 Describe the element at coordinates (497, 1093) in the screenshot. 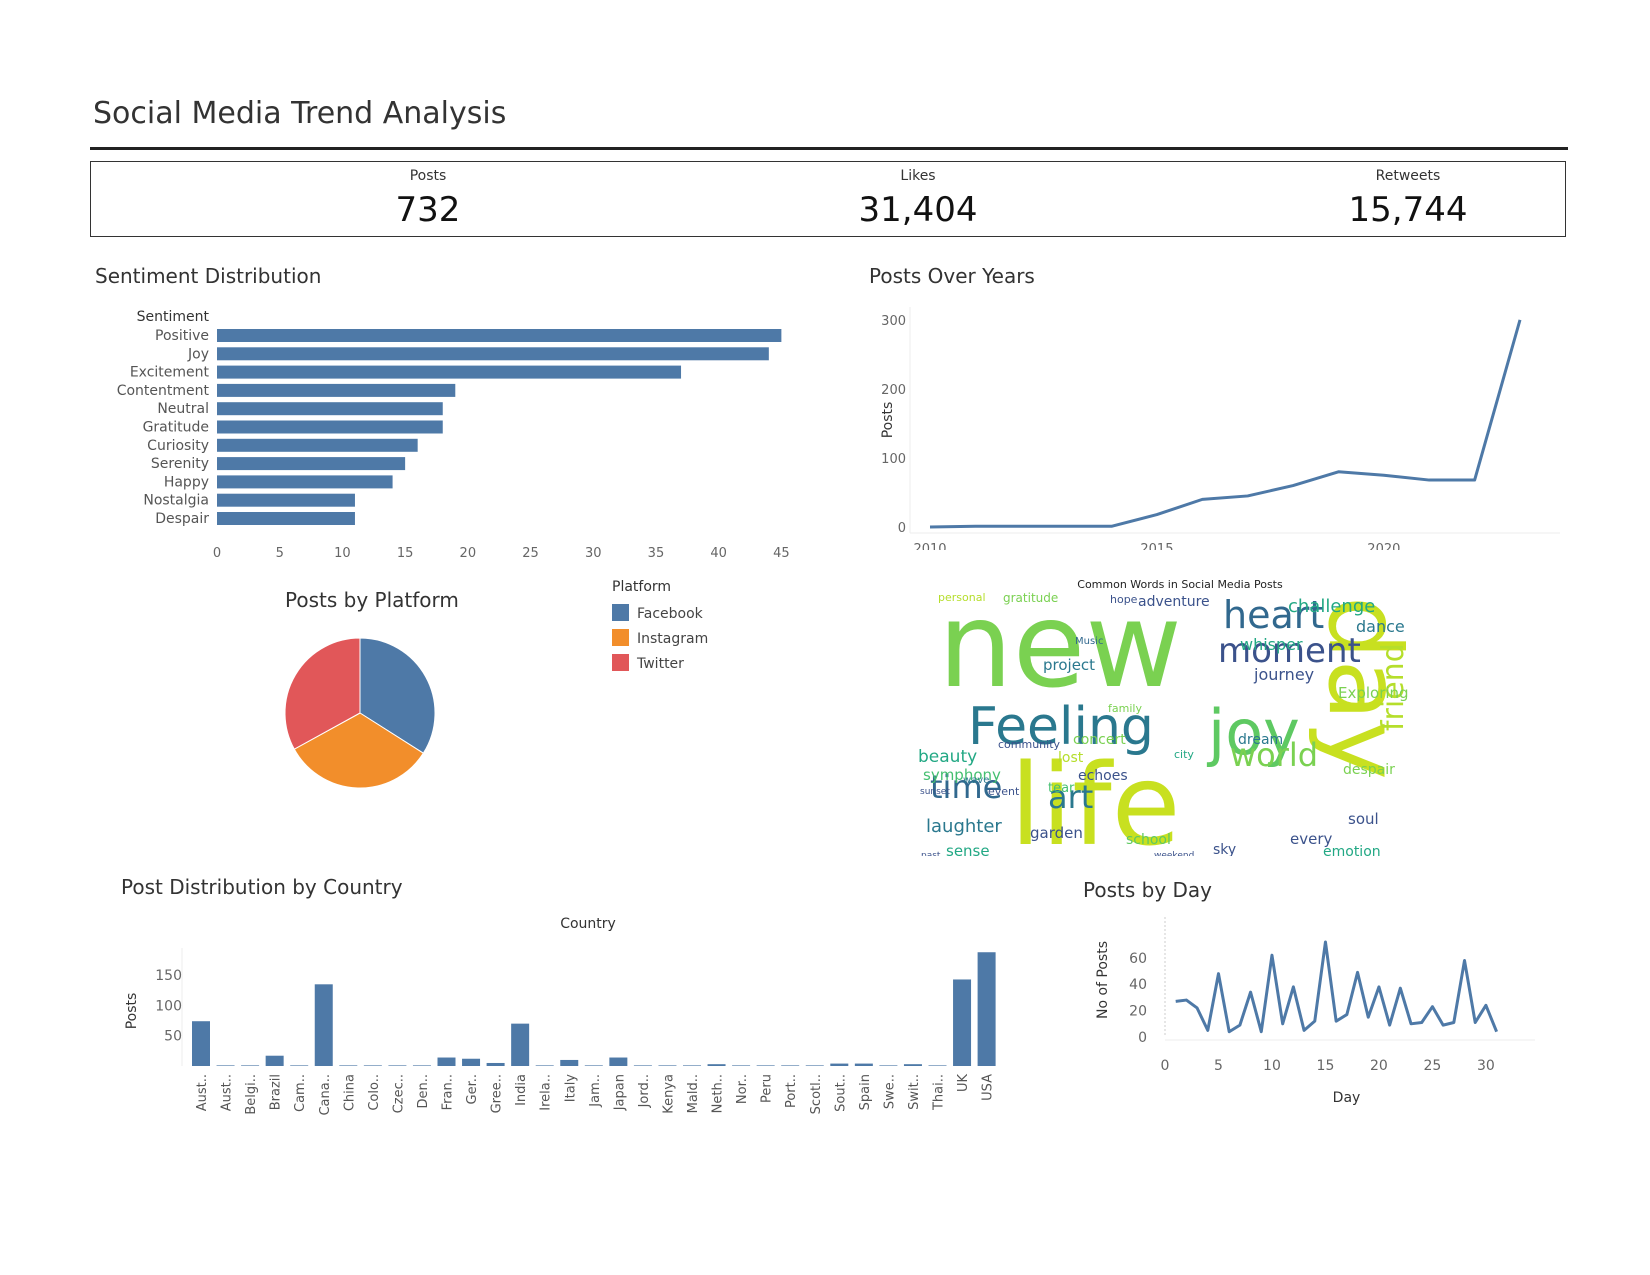

I see `country-x-label: Gree..` at that location.